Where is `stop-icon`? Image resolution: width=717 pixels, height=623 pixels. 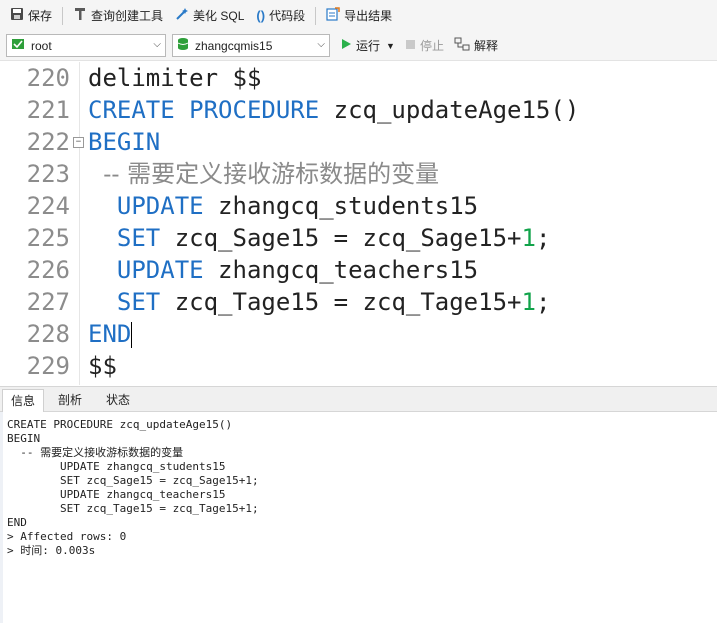
stop-icon is located at coordinates (410, 46).